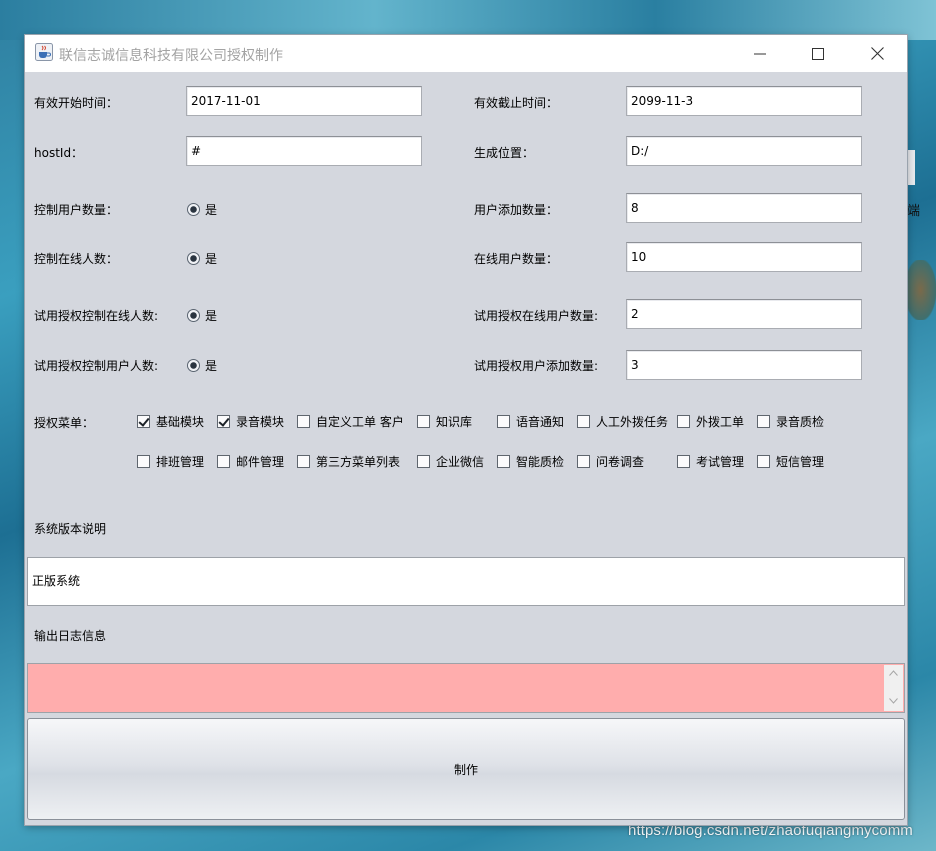 The height and width of the screenshot is (851, 936). What do you see at coordinates (460, 462) in the screenshot?
I see `menu-checkbox-label: 企业微信` at bounding box center [460, 462].